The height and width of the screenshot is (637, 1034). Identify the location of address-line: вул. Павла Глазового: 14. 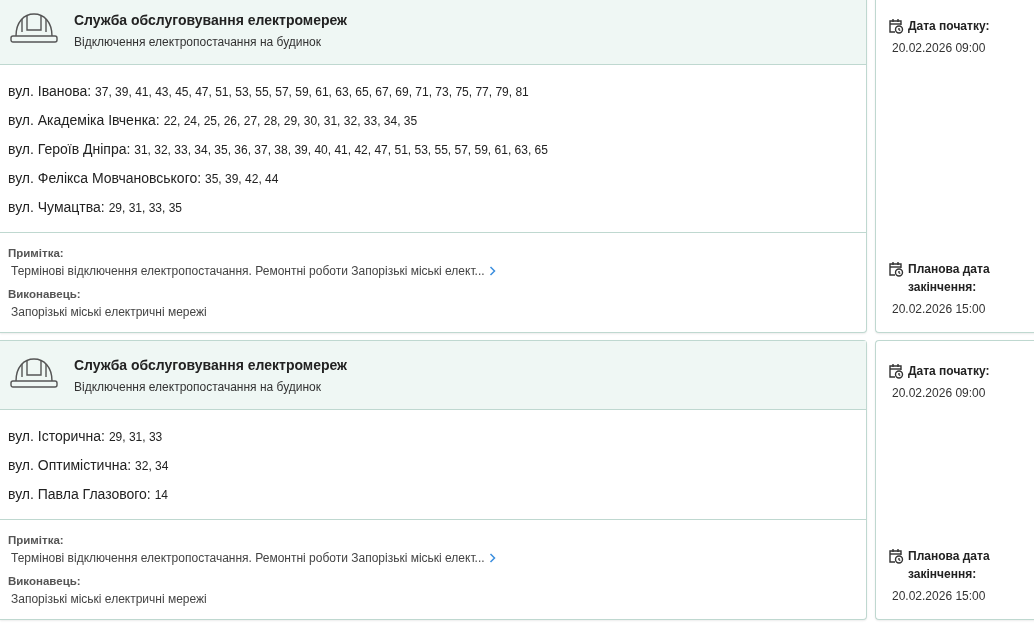
(88, 494).